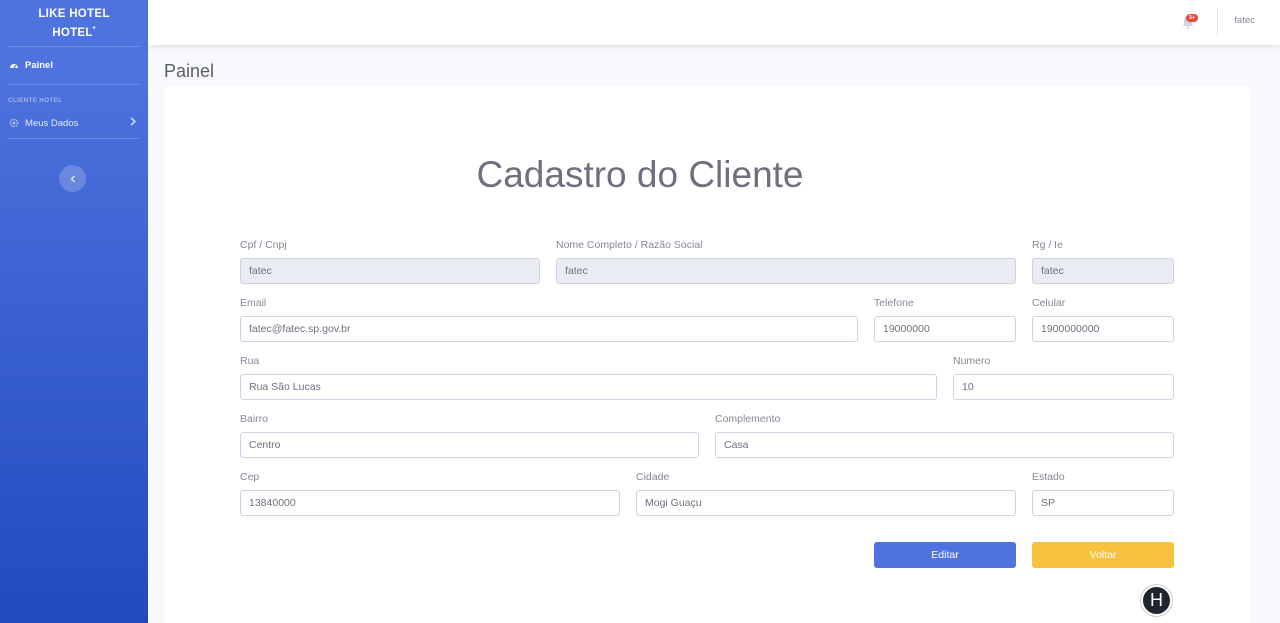 The height and width of the screenshot is (623, 1280). I want to click on sidebar-item-painel: Painel, so click(74, 65).